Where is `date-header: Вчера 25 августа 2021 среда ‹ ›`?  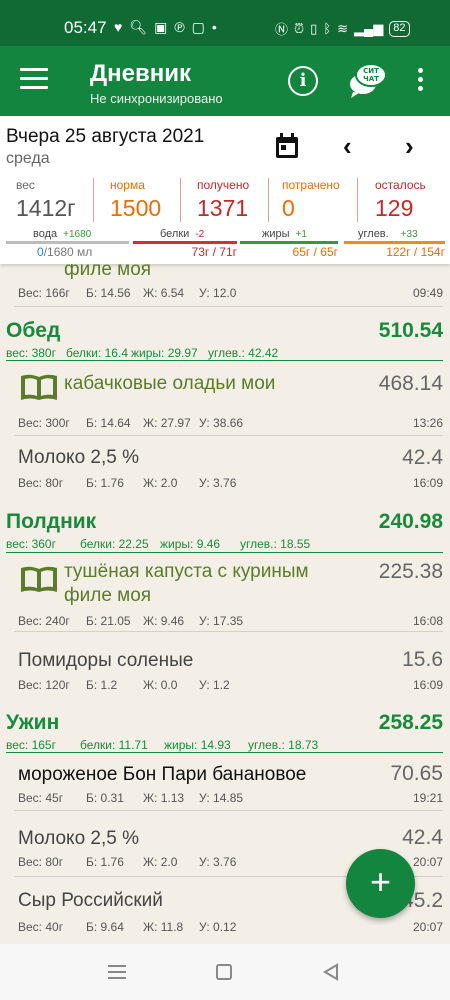
date-header: Вчера 25 августа 2021 среда ‹ › is located at coordinates (225, 146).